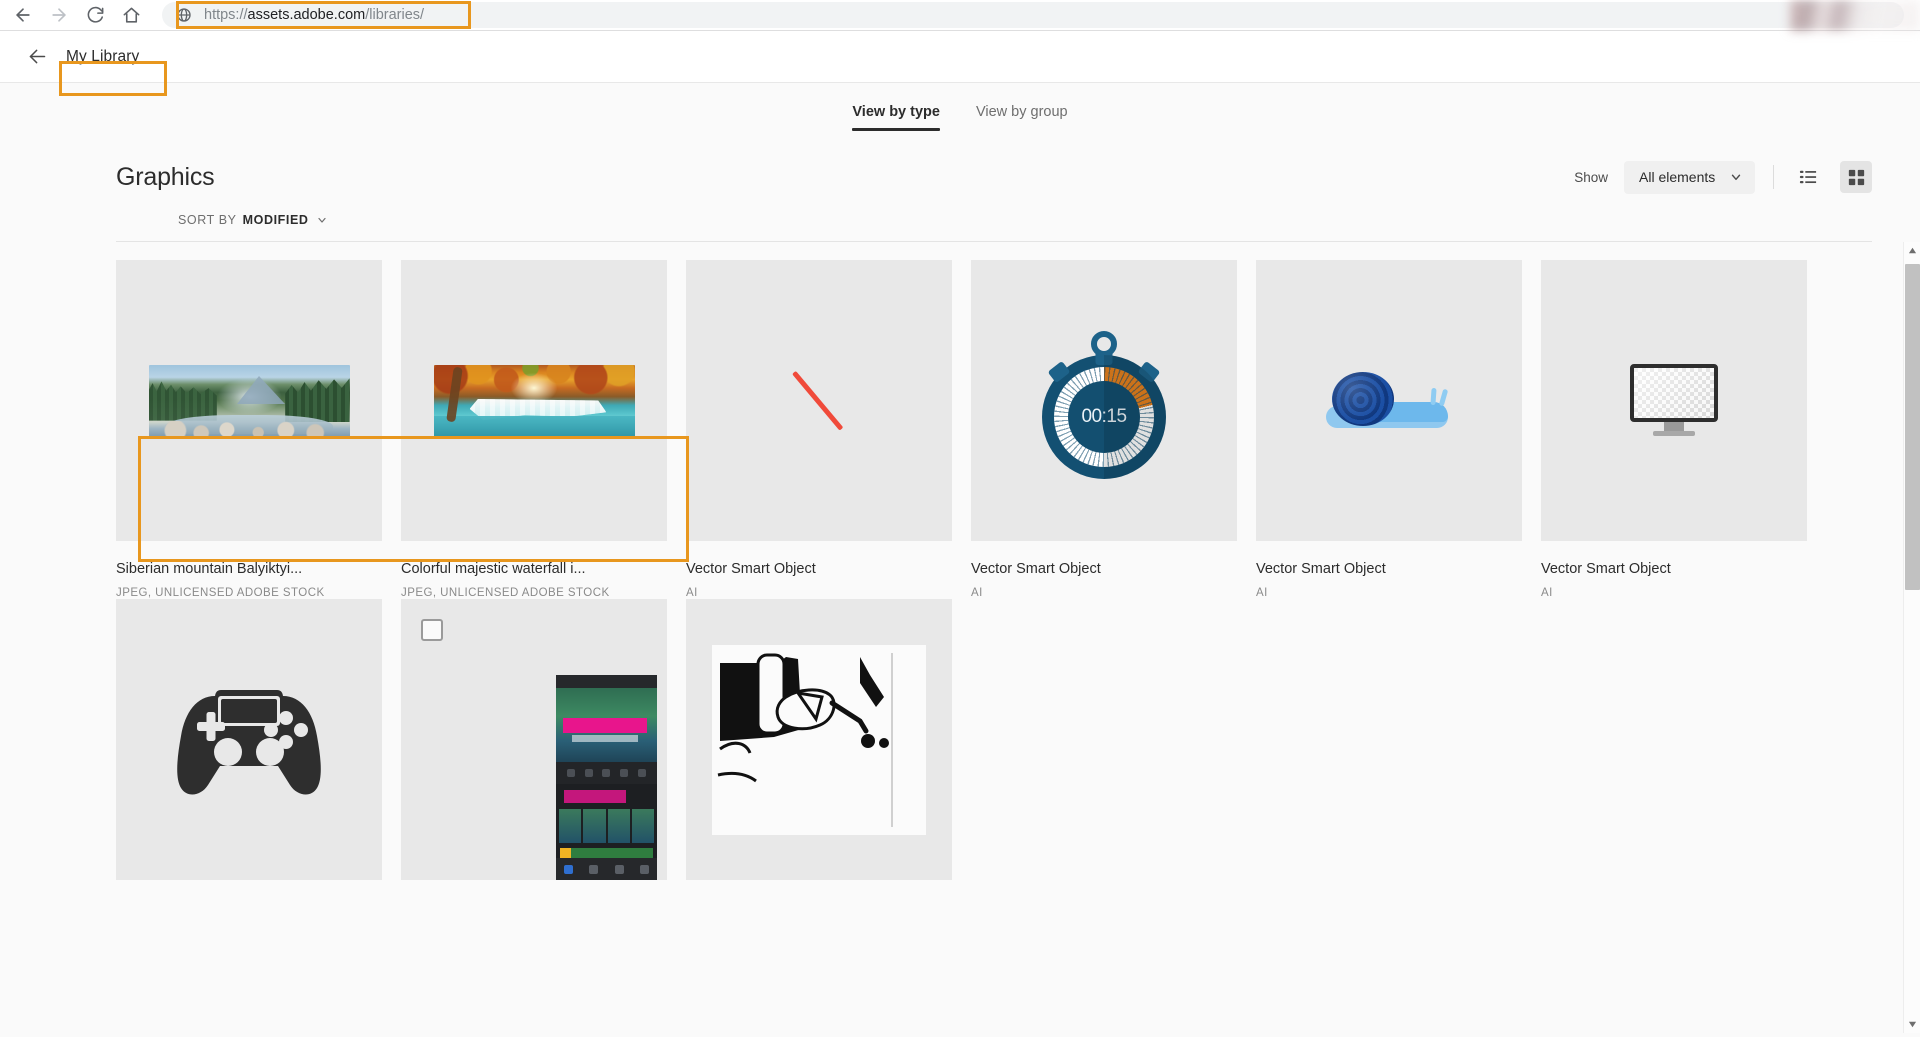 Image resolution: width=1920 pixels, height=1037 pixels. Describe the element at coordinates (1773, 177) in the screenshot. I see `toolbar-divider` at that location.